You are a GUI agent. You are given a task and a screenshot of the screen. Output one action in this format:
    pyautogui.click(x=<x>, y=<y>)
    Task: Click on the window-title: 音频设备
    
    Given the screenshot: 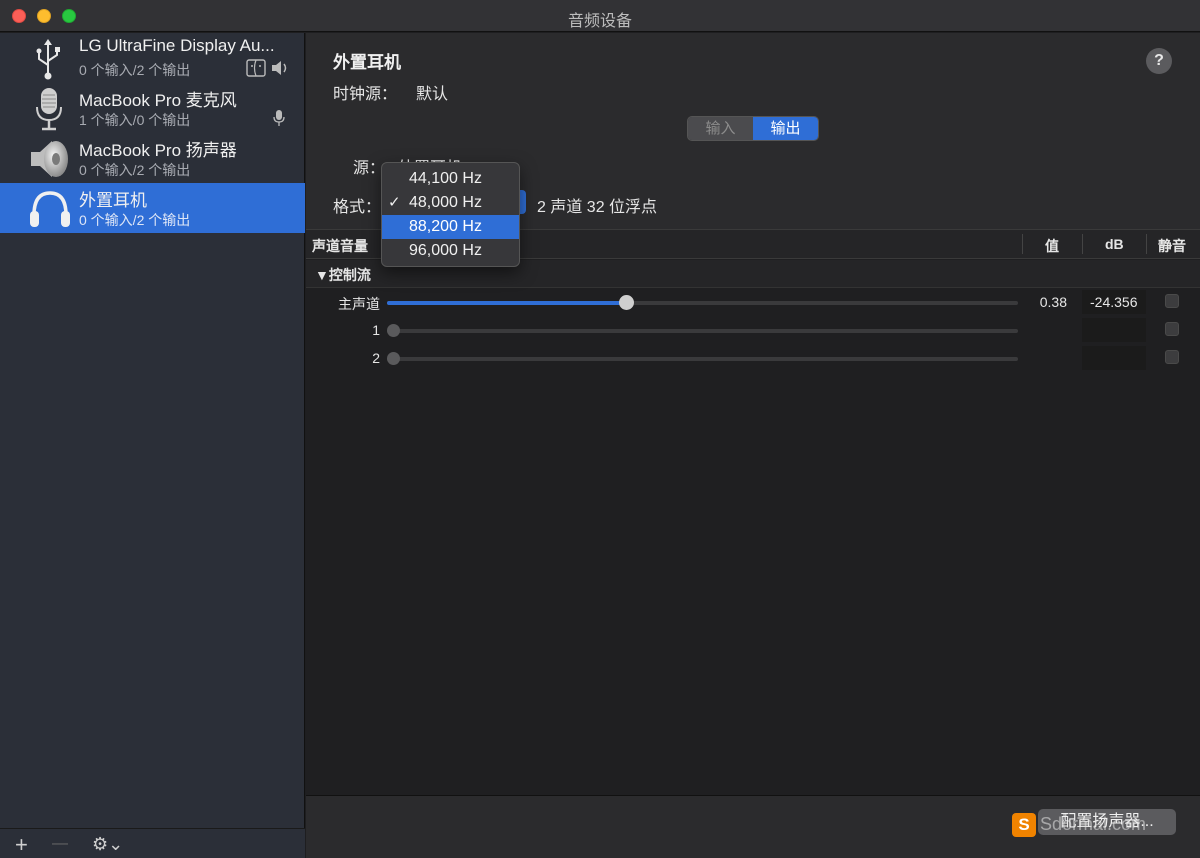 What is the action you would take?
    pyautogui.click(x=599, y=21)
    